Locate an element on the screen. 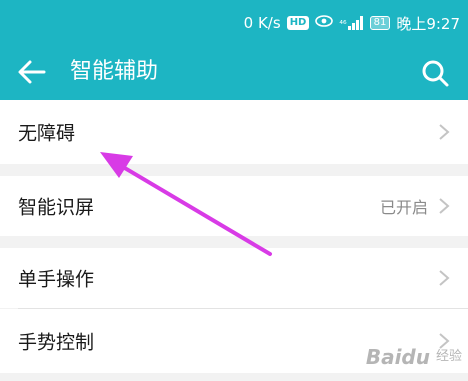  hd-badge: HD is located at coordinates (298, 23).